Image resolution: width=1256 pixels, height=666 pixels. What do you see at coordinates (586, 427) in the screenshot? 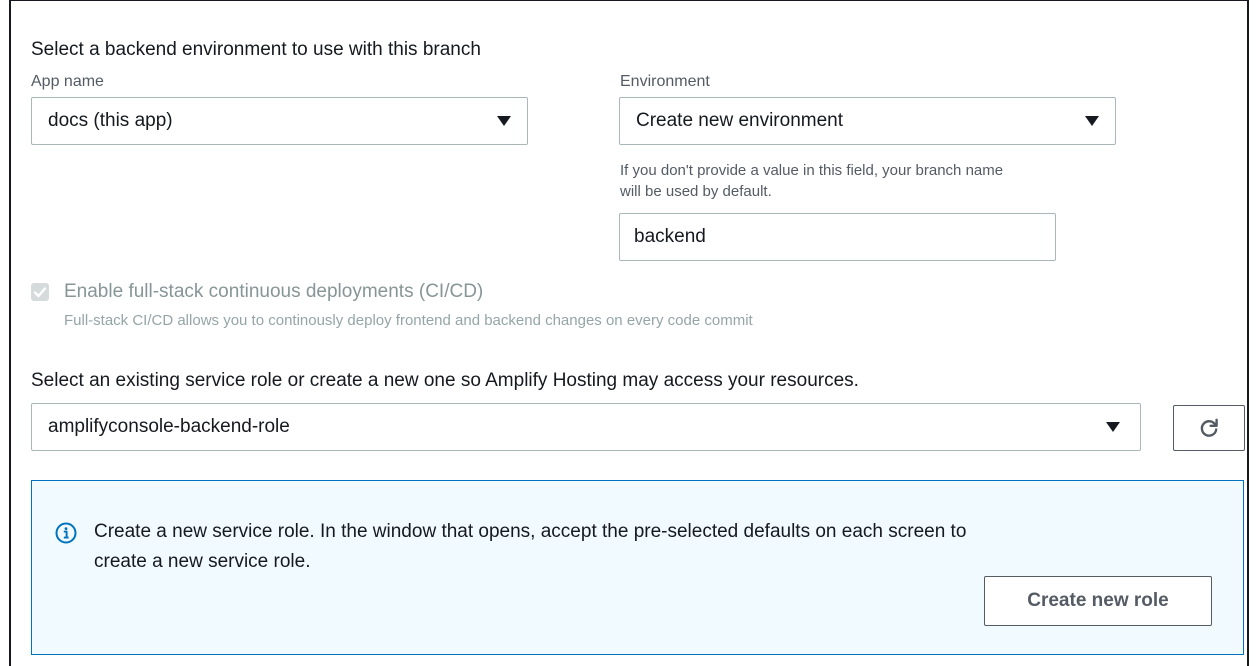
I see `service-role-select: amplifyconsole-backend-role` at bounding box center [586, 427].